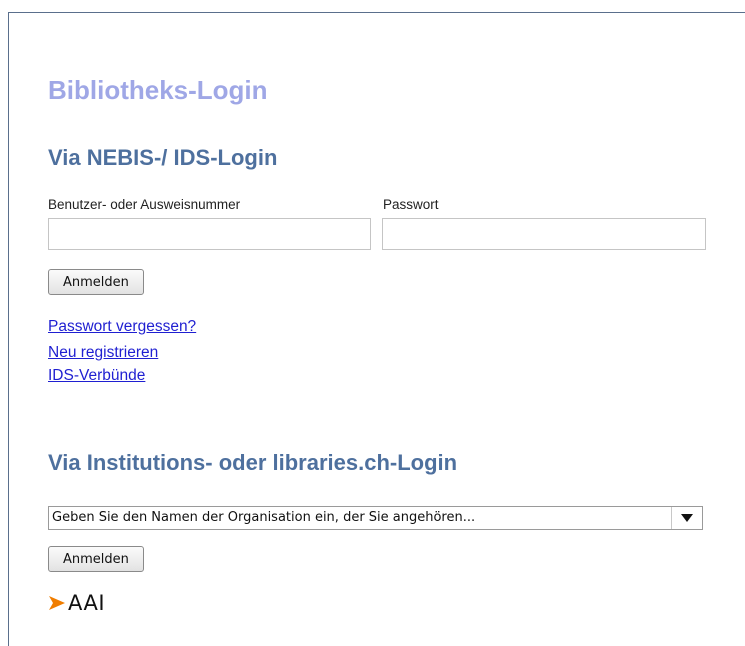  I want to click on username-input, so click(209, 234).